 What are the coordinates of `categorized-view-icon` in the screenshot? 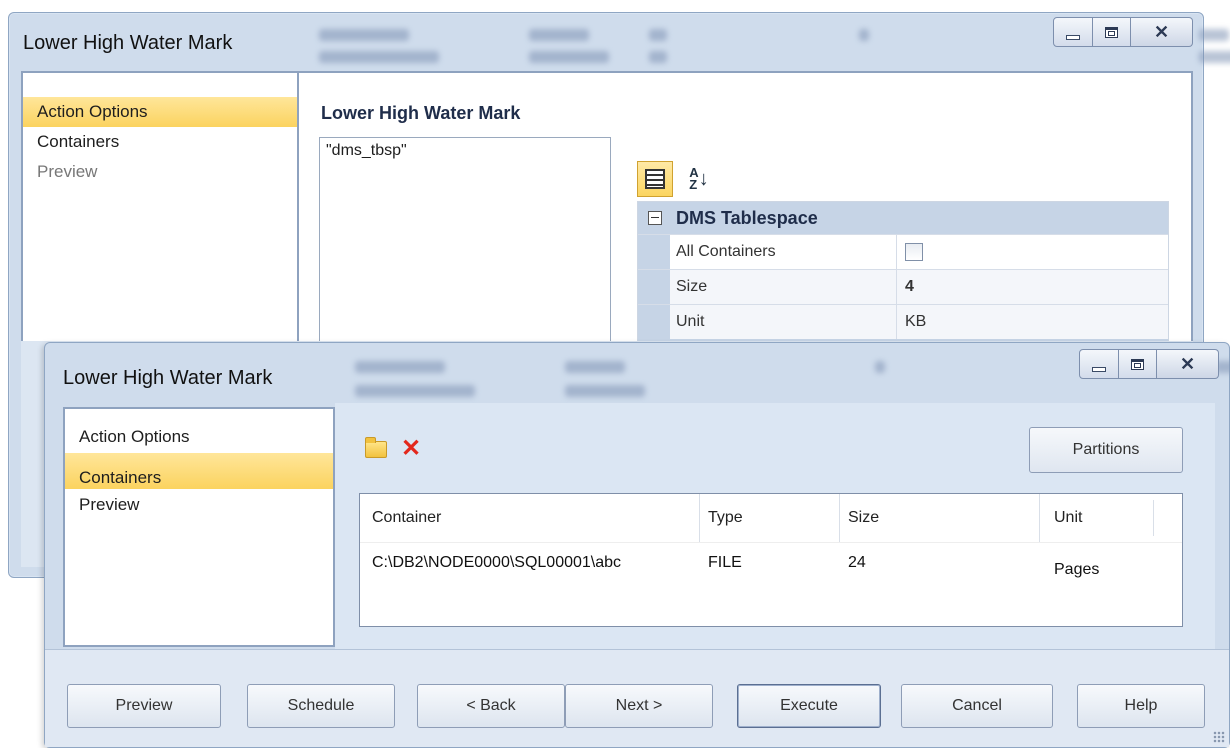 It's located at (655, 179).